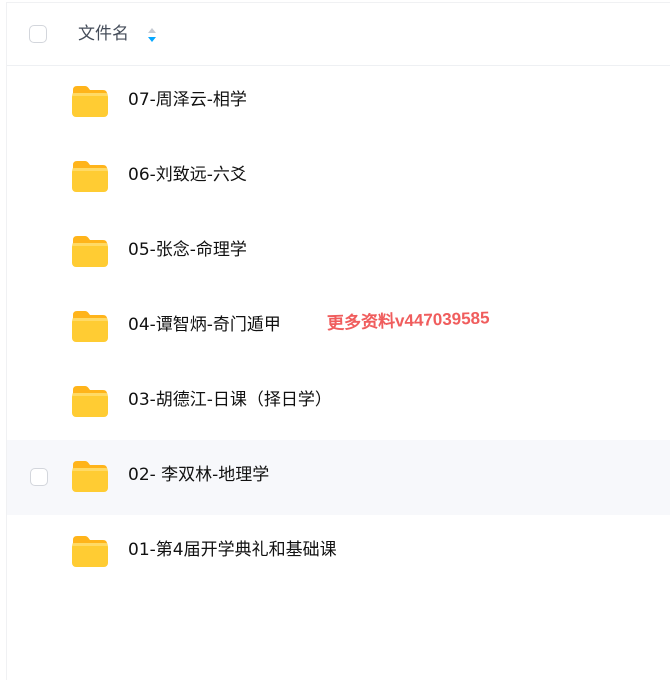  Describe the element at coordinates (338, 177) in the screenshot. I see `file-row: 06-刘致远-六爻` at that location.